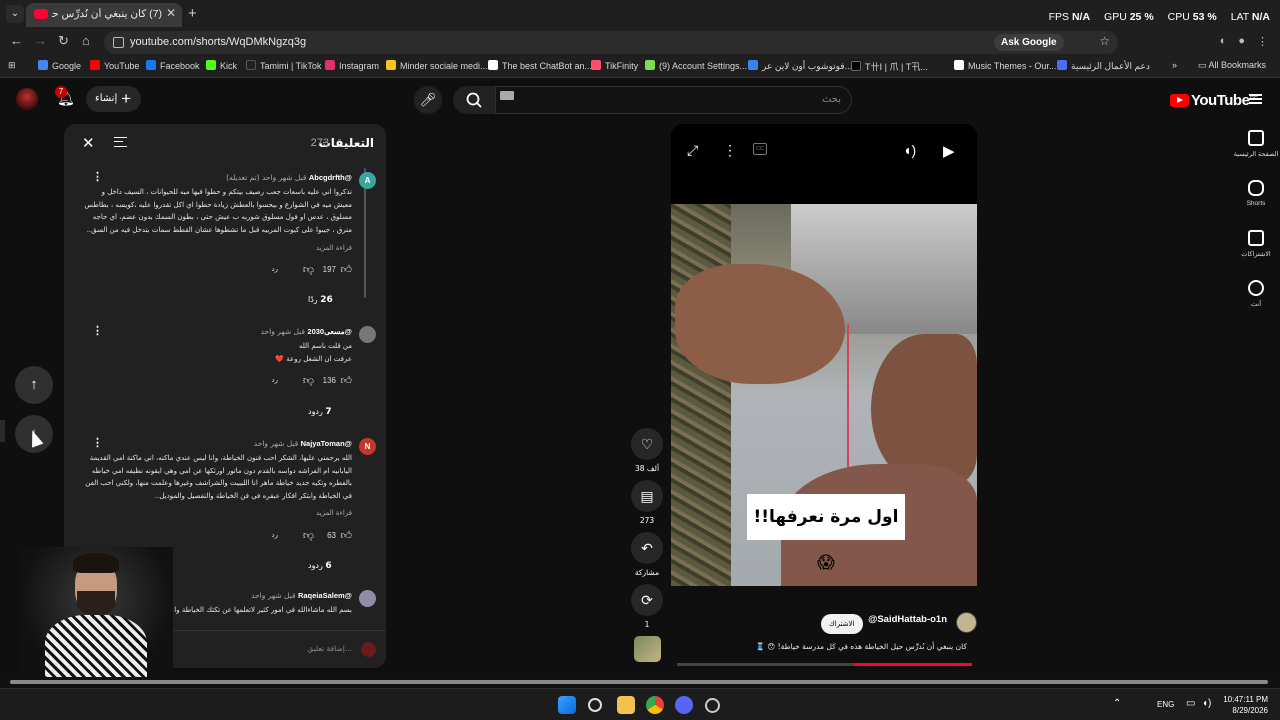  Describe the element at coordinates (1104, 41) in the screenshot. I see `bookmark-star-icon: ☆` at that location.